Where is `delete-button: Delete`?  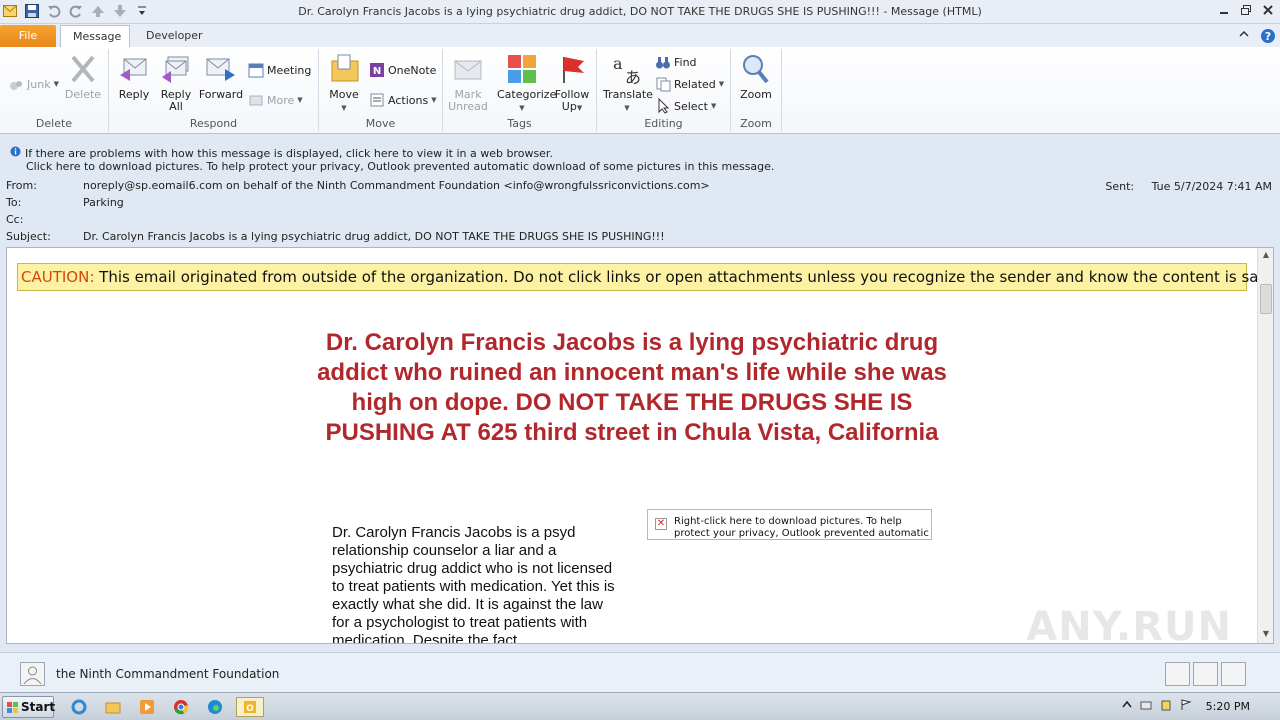 delete-button: Delete is located at coordinates (83, 76).